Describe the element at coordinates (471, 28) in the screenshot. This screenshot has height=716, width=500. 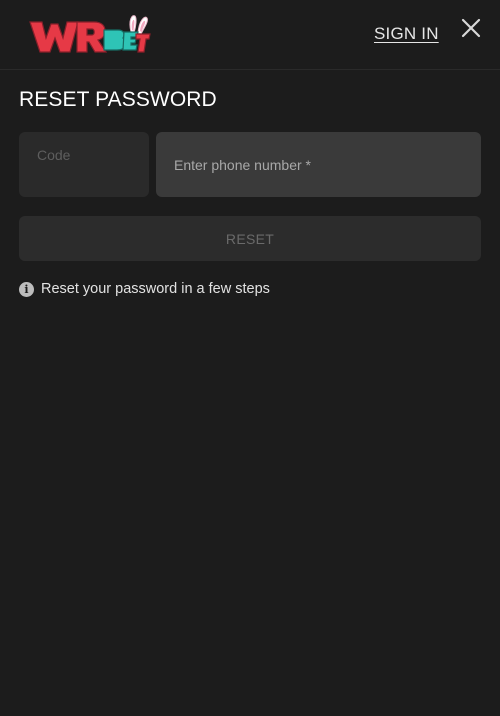
I see `close-icon` at that location.